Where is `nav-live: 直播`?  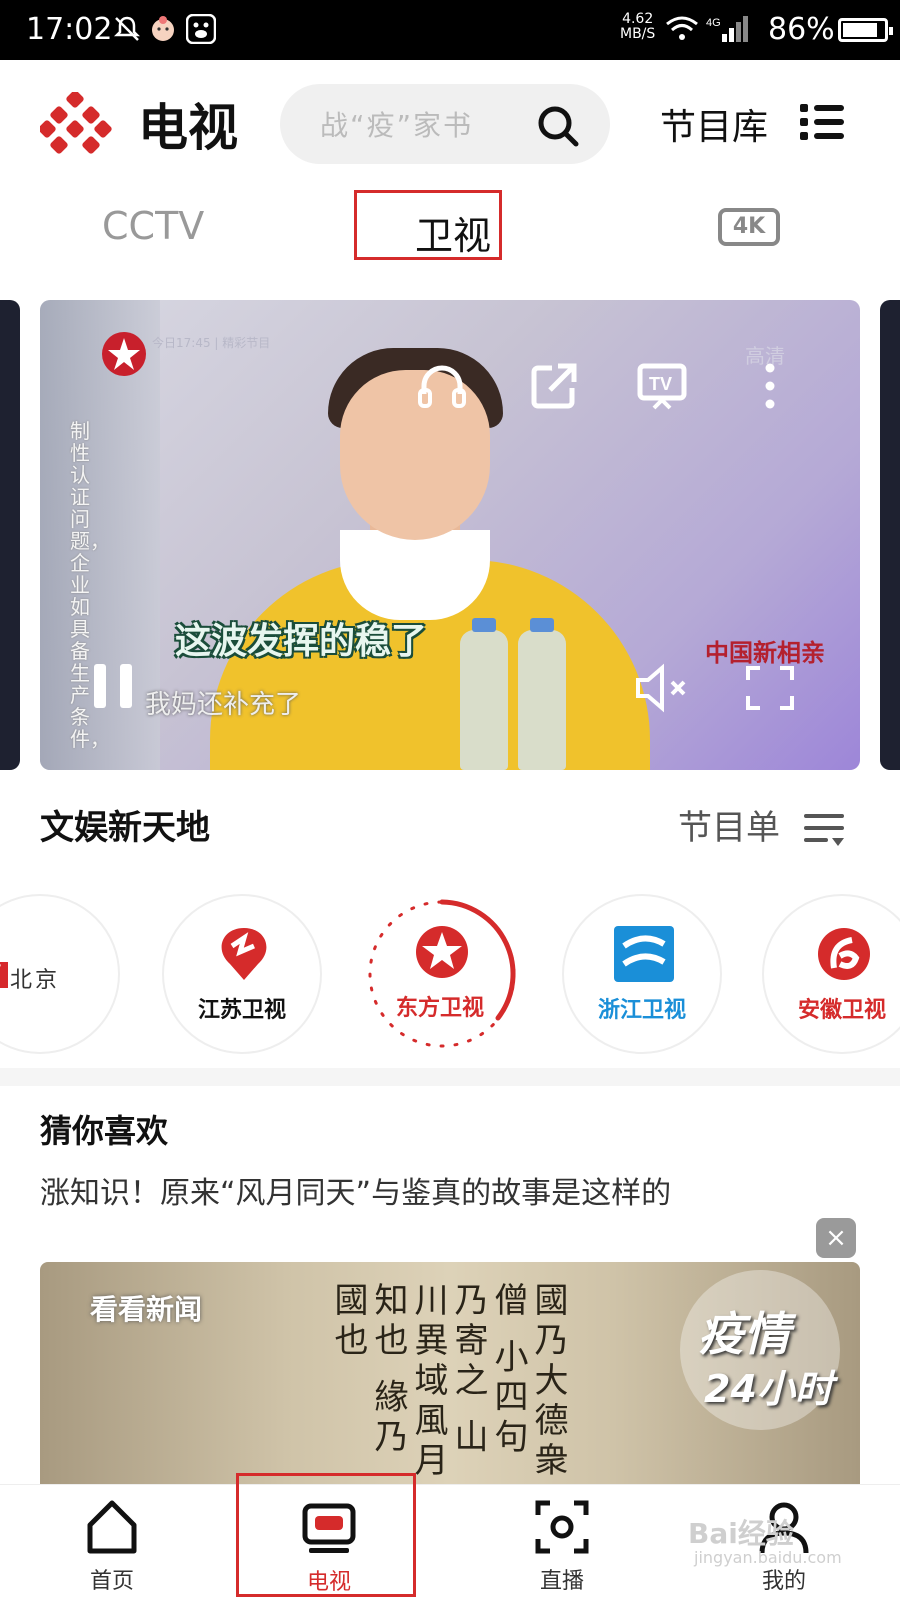 nav-live: 直播 is located at coordinates (562, 1543).